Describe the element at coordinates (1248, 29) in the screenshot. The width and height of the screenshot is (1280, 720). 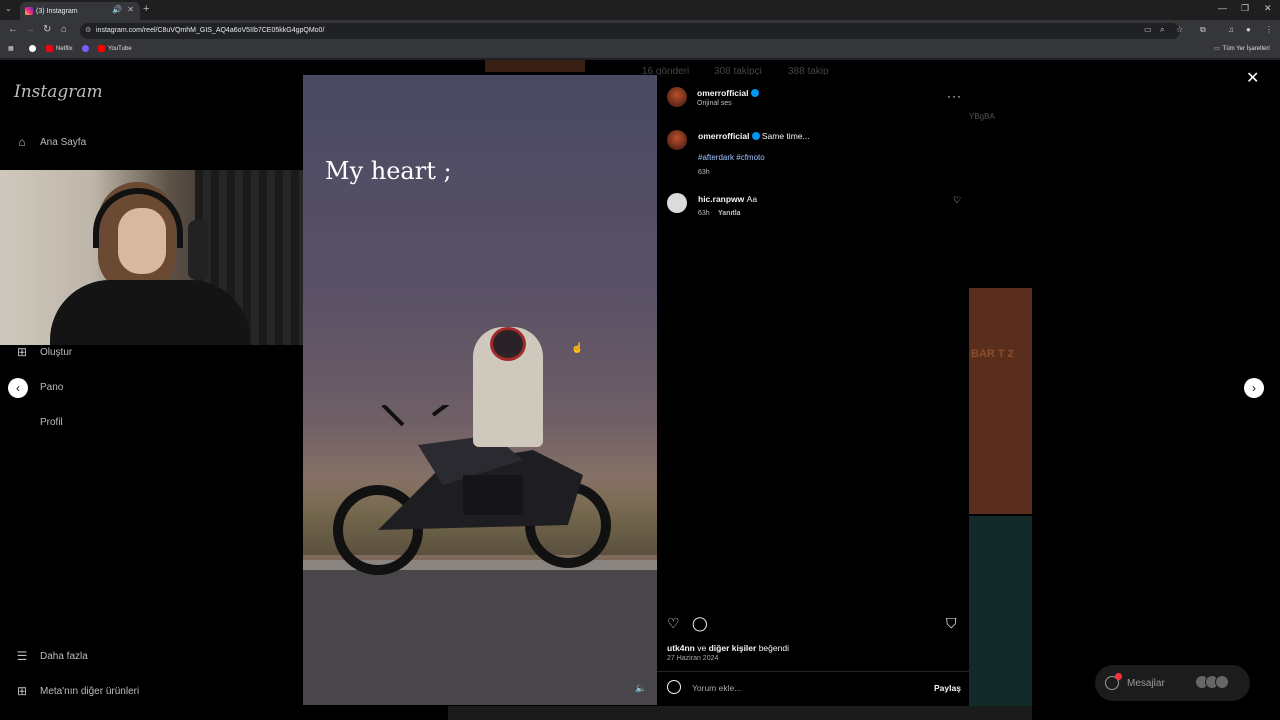
I see `profile-avatar-icon: ●` at that location.